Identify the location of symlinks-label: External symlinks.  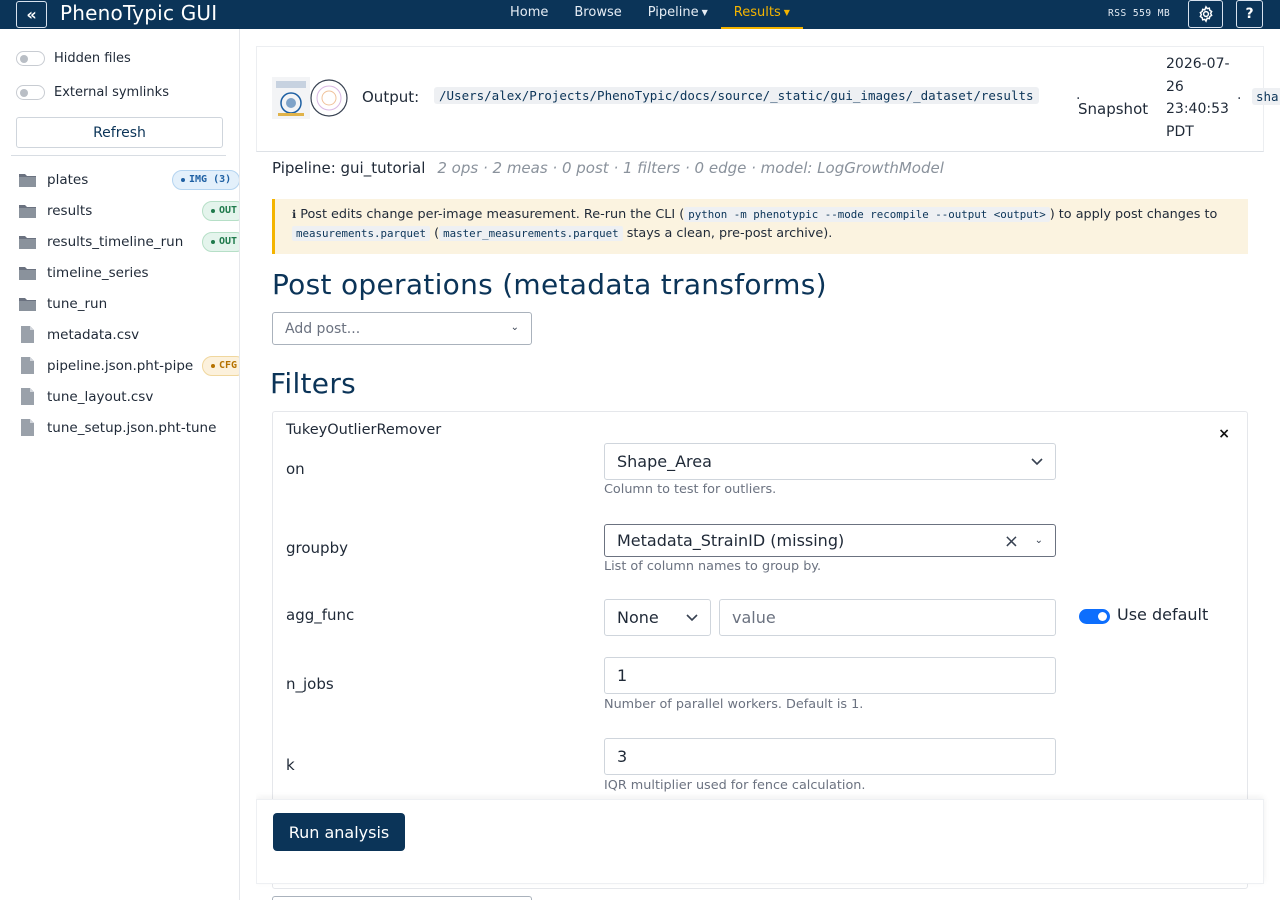
(111, 92).